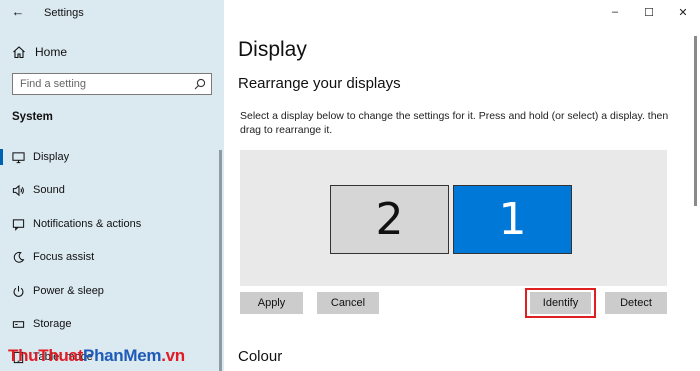  Describe the element at coordinates (271, 303) in the screenshot. I see `apply-button: Apply` at that location.